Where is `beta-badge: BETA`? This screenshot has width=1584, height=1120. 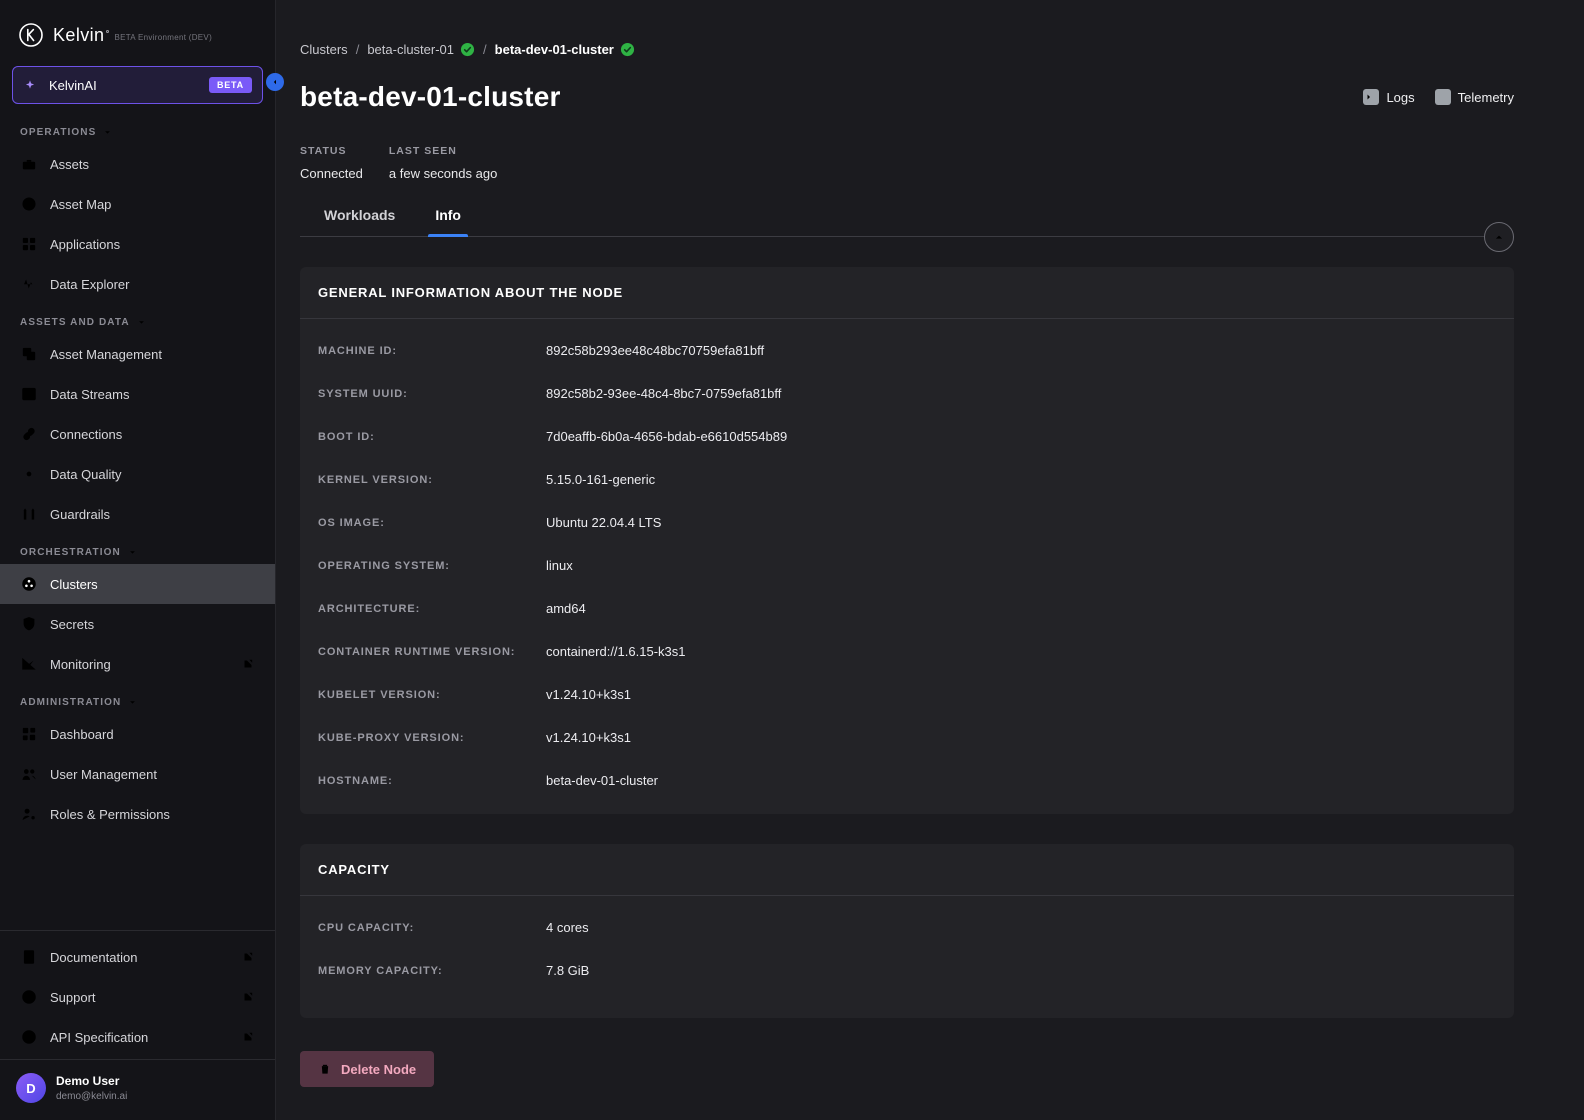
beta-badge: BETA is located at coordinates (230, 85).